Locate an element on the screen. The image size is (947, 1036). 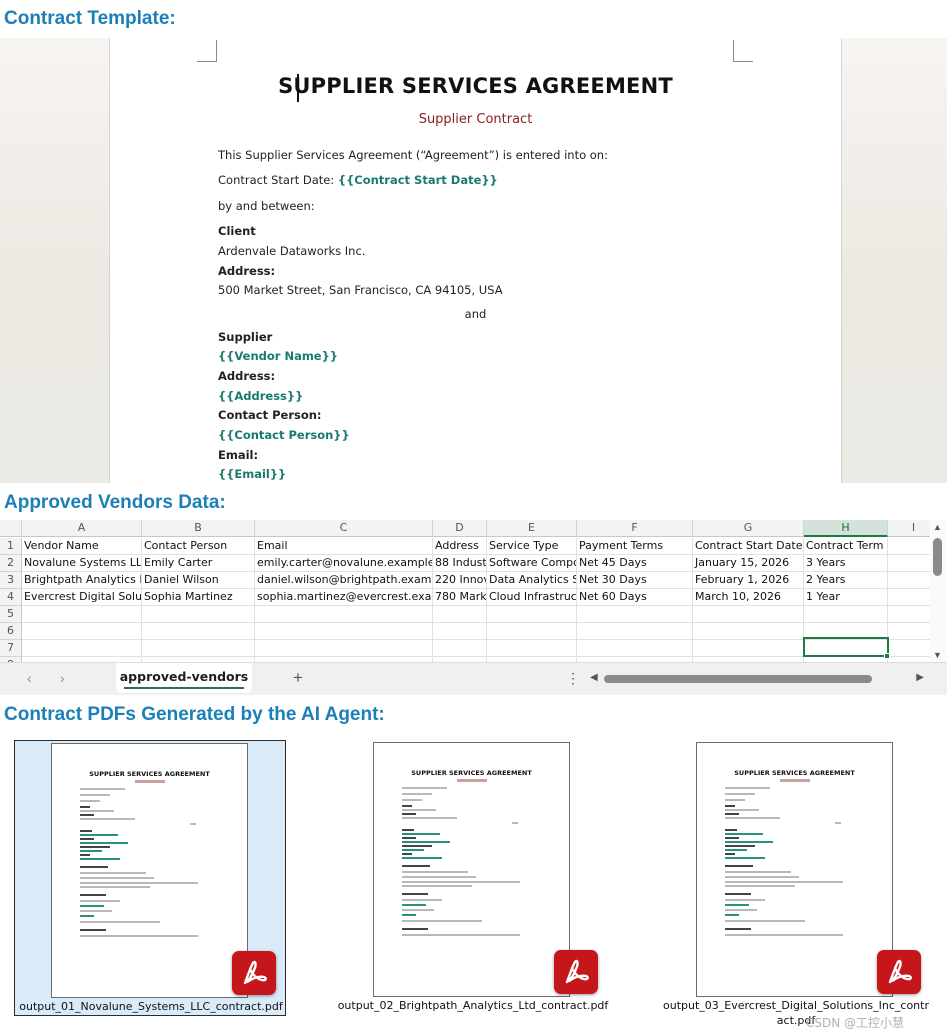
next-sheet-icon: › is located at coordinates (62, 678).